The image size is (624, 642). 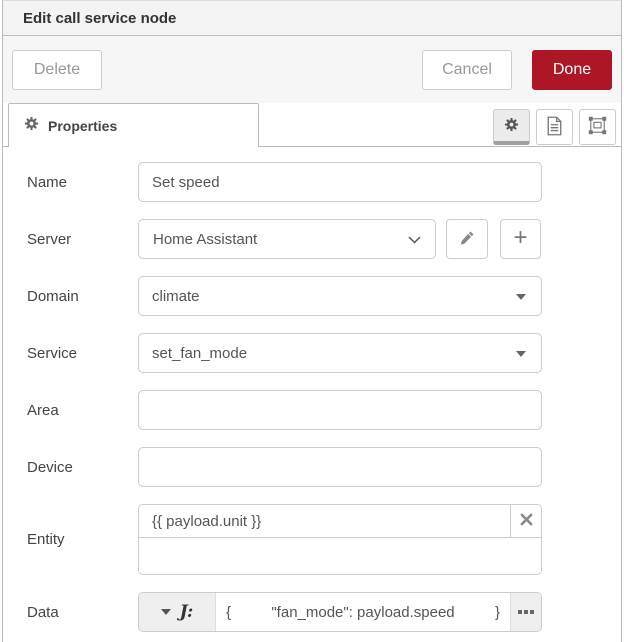 What do you see at coordinates (520, 612) in the screenshot?
I see `ellipsis-icon` at bounding box center [520, 612].